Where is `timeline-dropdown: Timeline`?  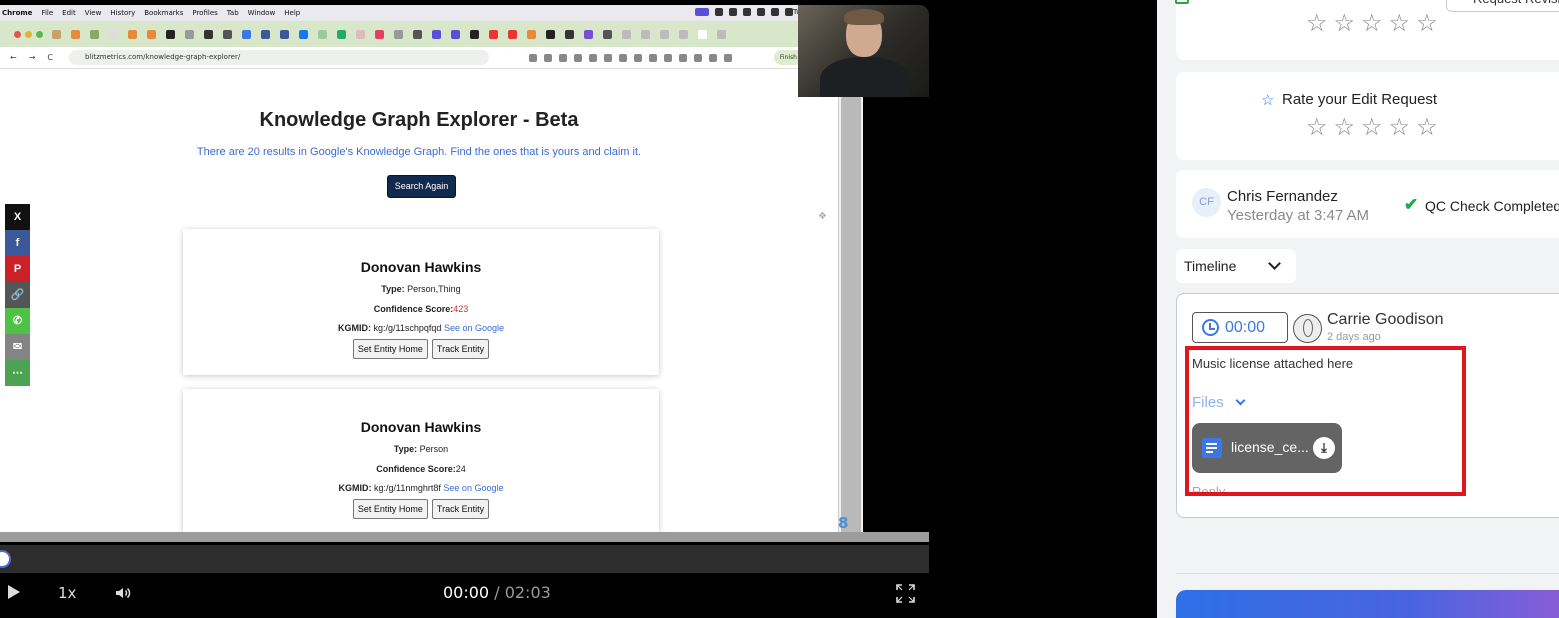 timeline-dropdown: Timeline is located at coordinates (1236, 266).